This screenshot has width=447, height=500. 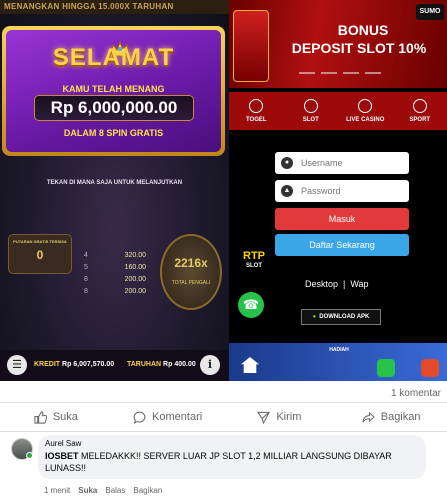 I want to click on soccer-ball-icon, so click(x=419, y=106).